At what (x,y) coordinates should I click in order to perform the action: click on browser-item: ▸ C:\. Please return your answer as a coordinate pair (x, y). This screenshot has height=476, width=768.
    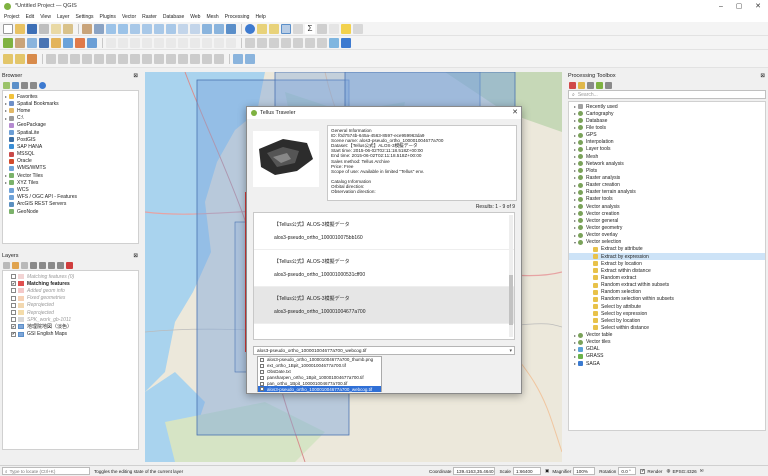
    Looking at the image, I should click on (70, 118).